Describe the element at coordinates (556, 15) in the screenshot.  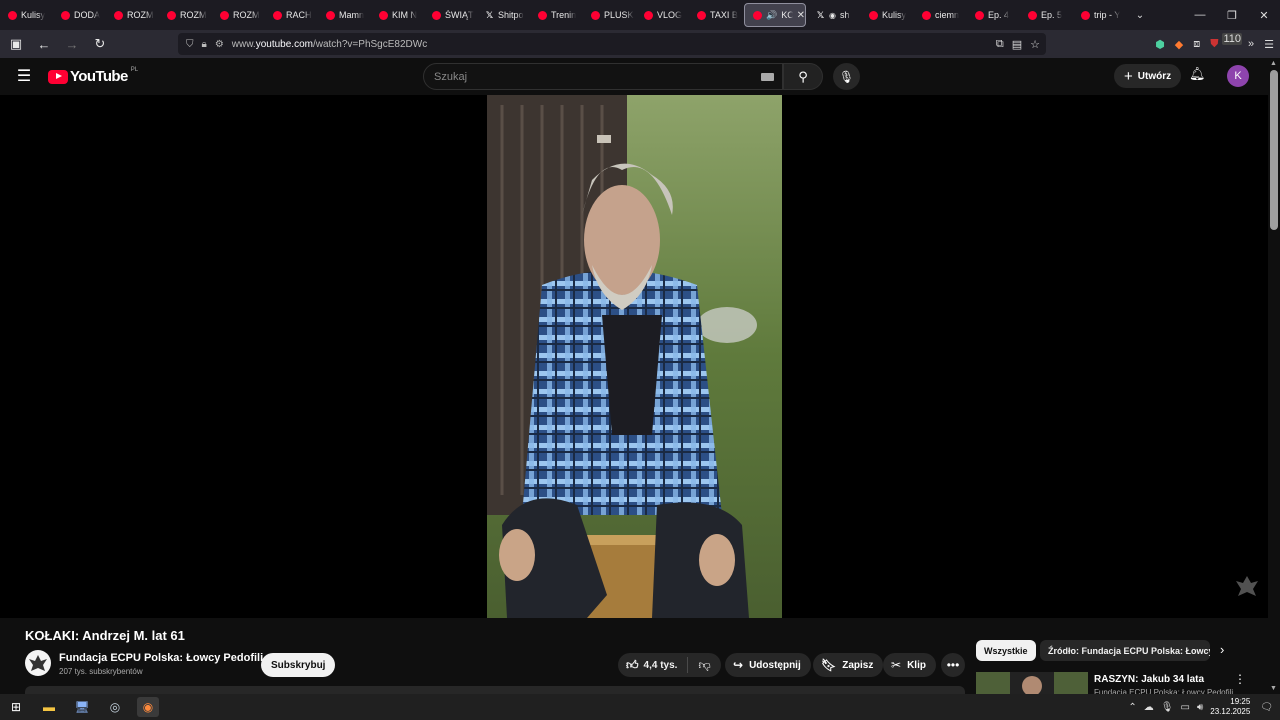
I see `browser-tab: Trenin` at that location.